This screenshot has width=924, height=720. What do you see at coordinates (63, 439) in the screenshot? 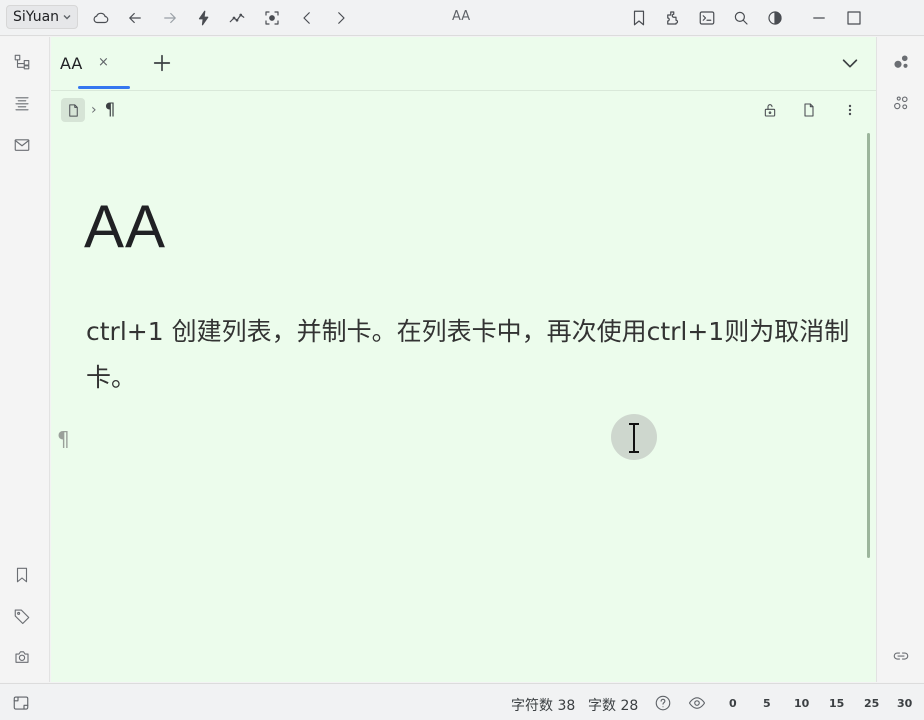
I see `empty-block-marker: ¶` at bounding box center [63, 439].